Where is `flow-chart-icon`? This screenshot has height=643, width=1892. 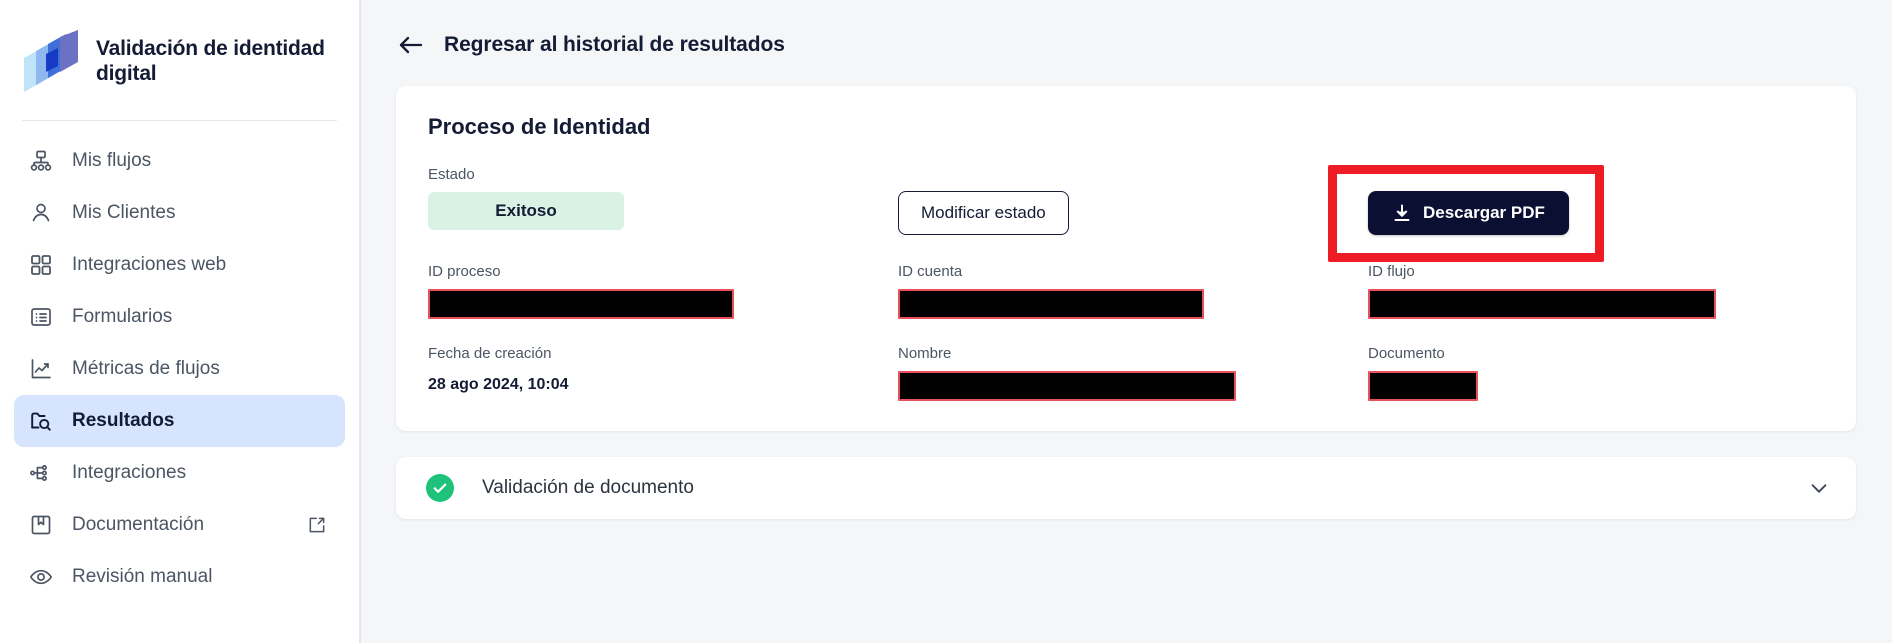 flow-chart-icon is located at coordinates (41, 161).